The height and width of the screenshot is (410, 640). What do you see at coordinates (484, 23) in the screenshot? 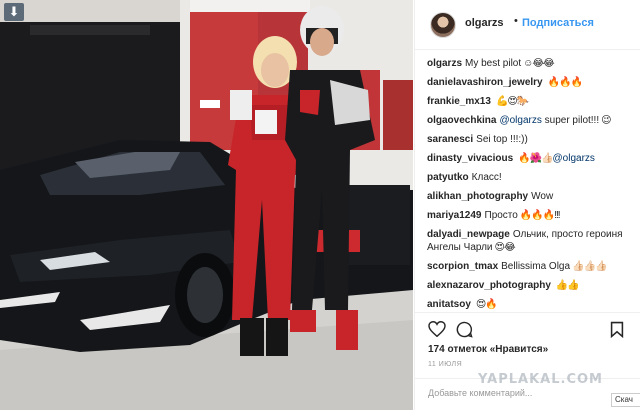
I see `header-username: olgarzs` at bounding box center [484, 23].